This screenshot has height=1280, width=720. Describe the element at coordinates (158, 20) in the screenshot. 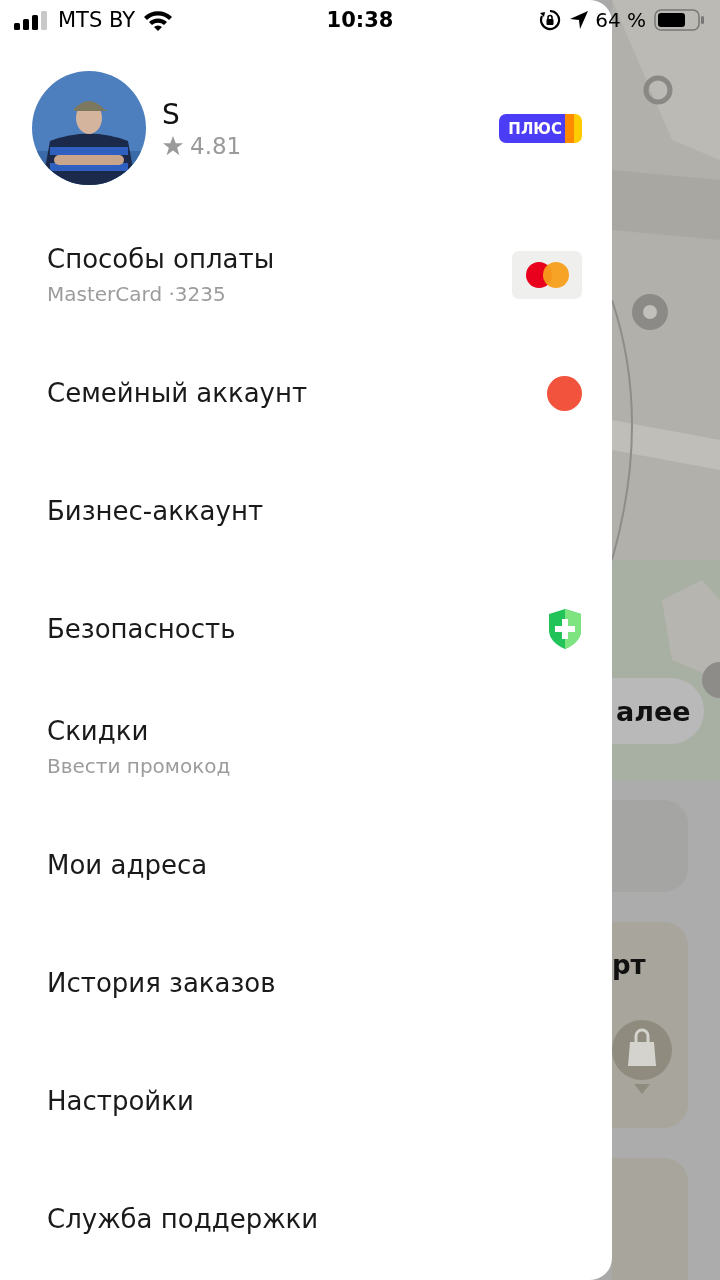

I see `wifi-icon` at that location.